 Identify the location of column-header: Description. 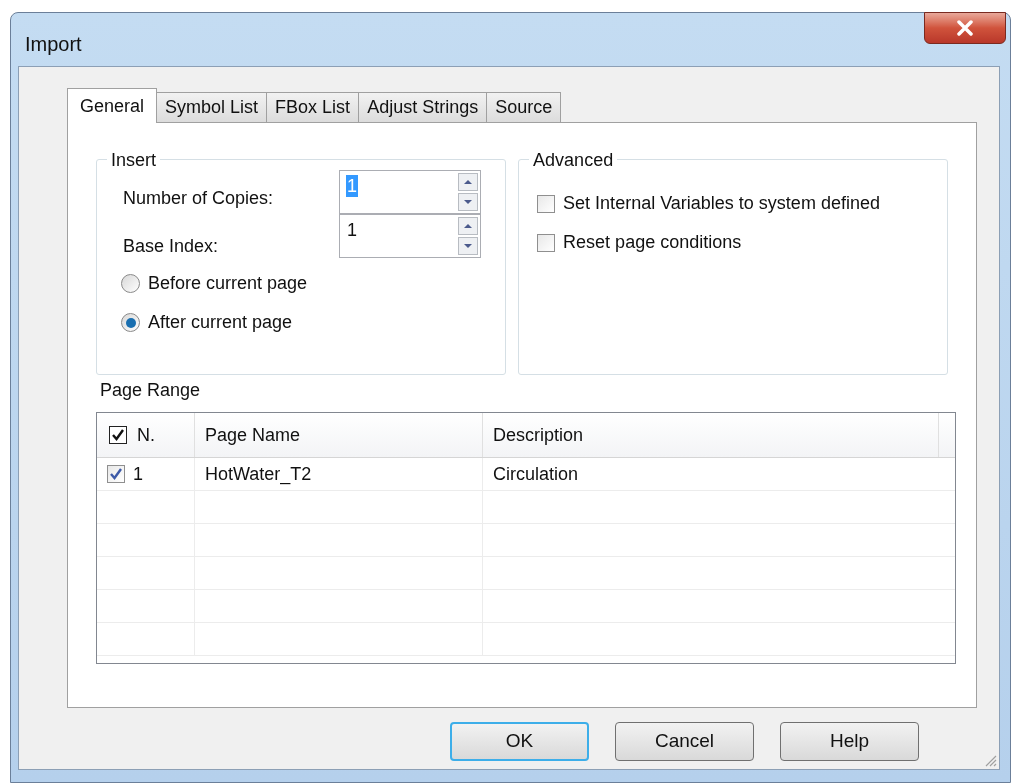
(538, 435).